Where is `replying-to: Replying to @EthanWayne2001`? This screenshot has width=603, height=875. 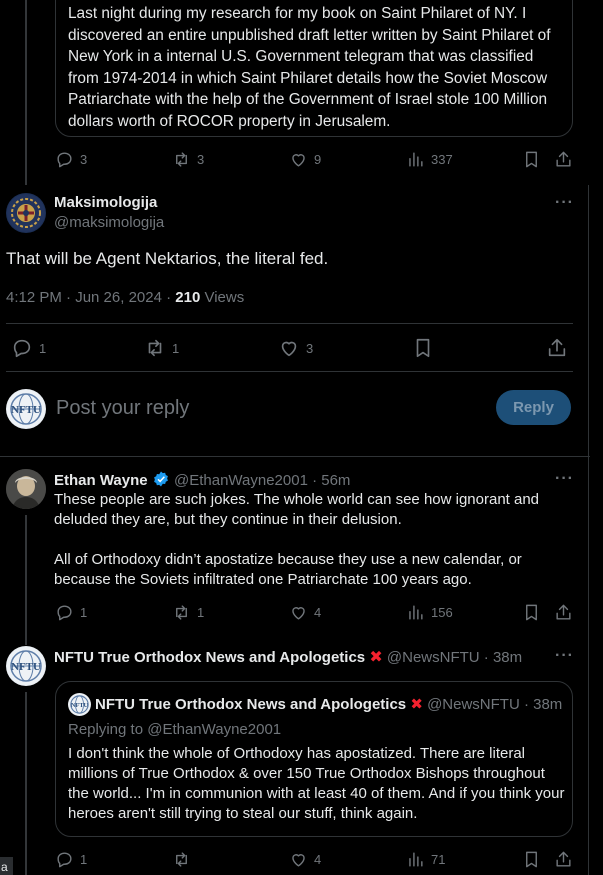 replying-to: Replying to @EthanWayne2001 is located at coordinates (174, 729).